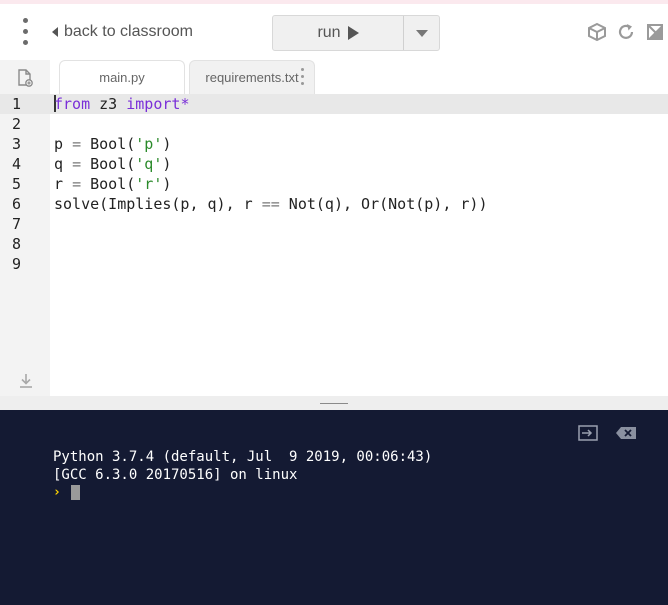 This screenshot has width=668, height=605. I want to click on kebab-menu-icon, so click(25, 32).